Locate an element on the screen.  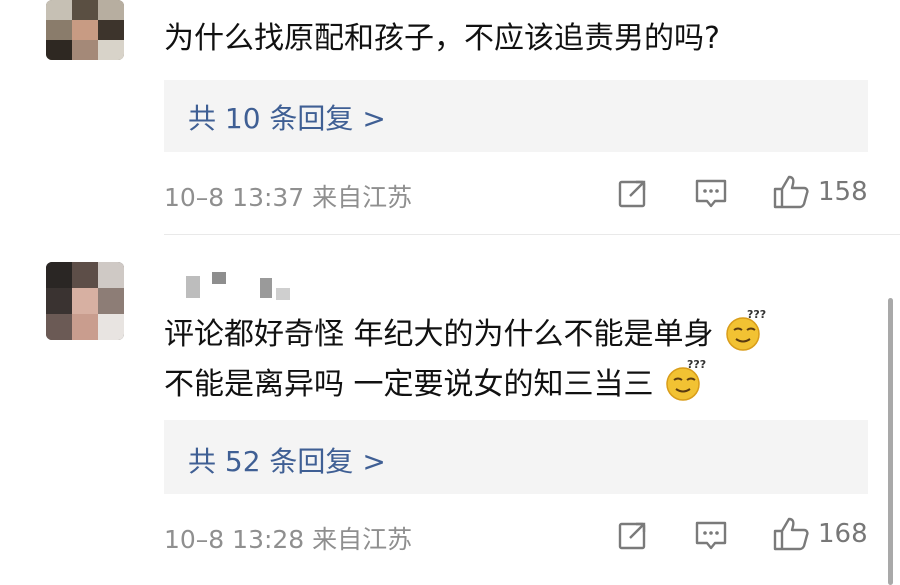
like-count: 158 is located at coordinates (843, 192).